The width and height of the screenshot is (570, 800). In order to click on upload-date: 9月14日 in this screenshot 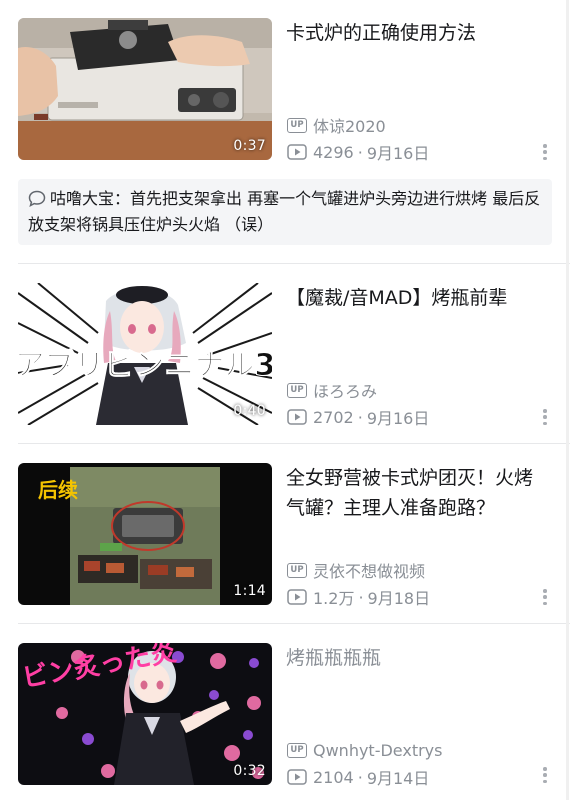, I will do `click(398, 778)`.